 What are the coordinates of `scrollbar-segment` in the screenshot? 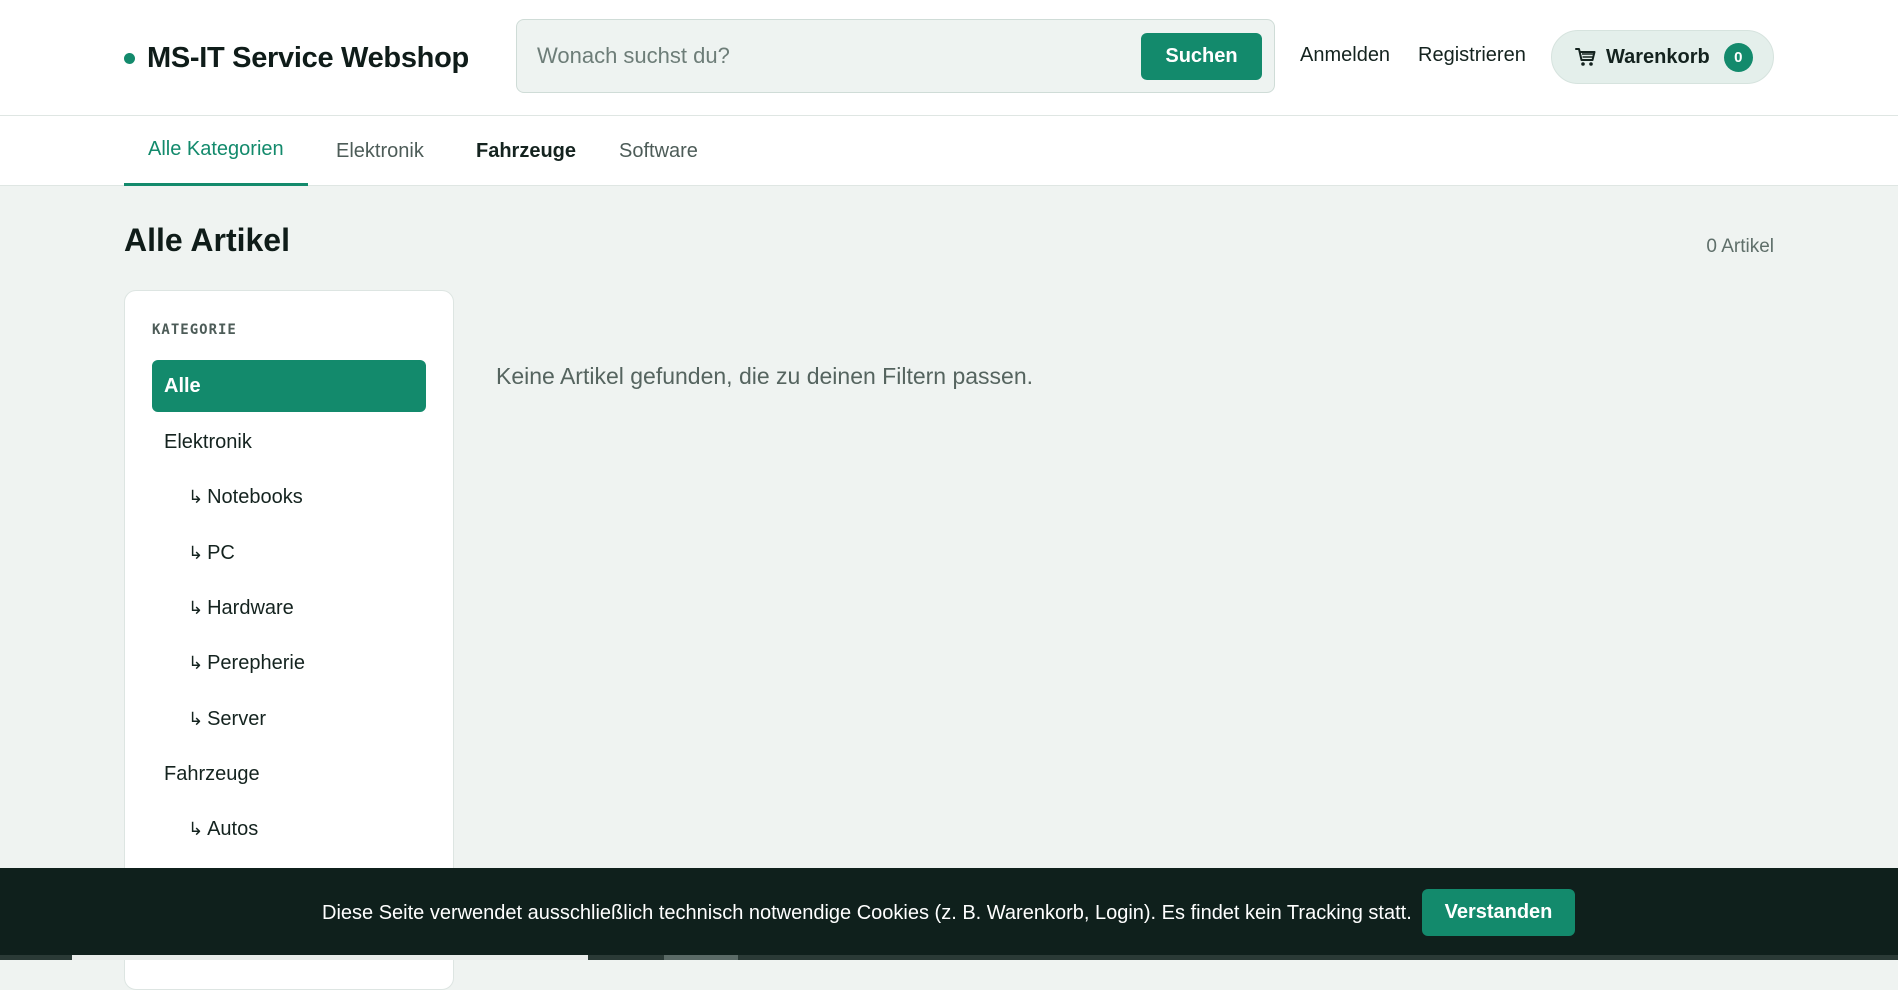 It's located at (701, 957).